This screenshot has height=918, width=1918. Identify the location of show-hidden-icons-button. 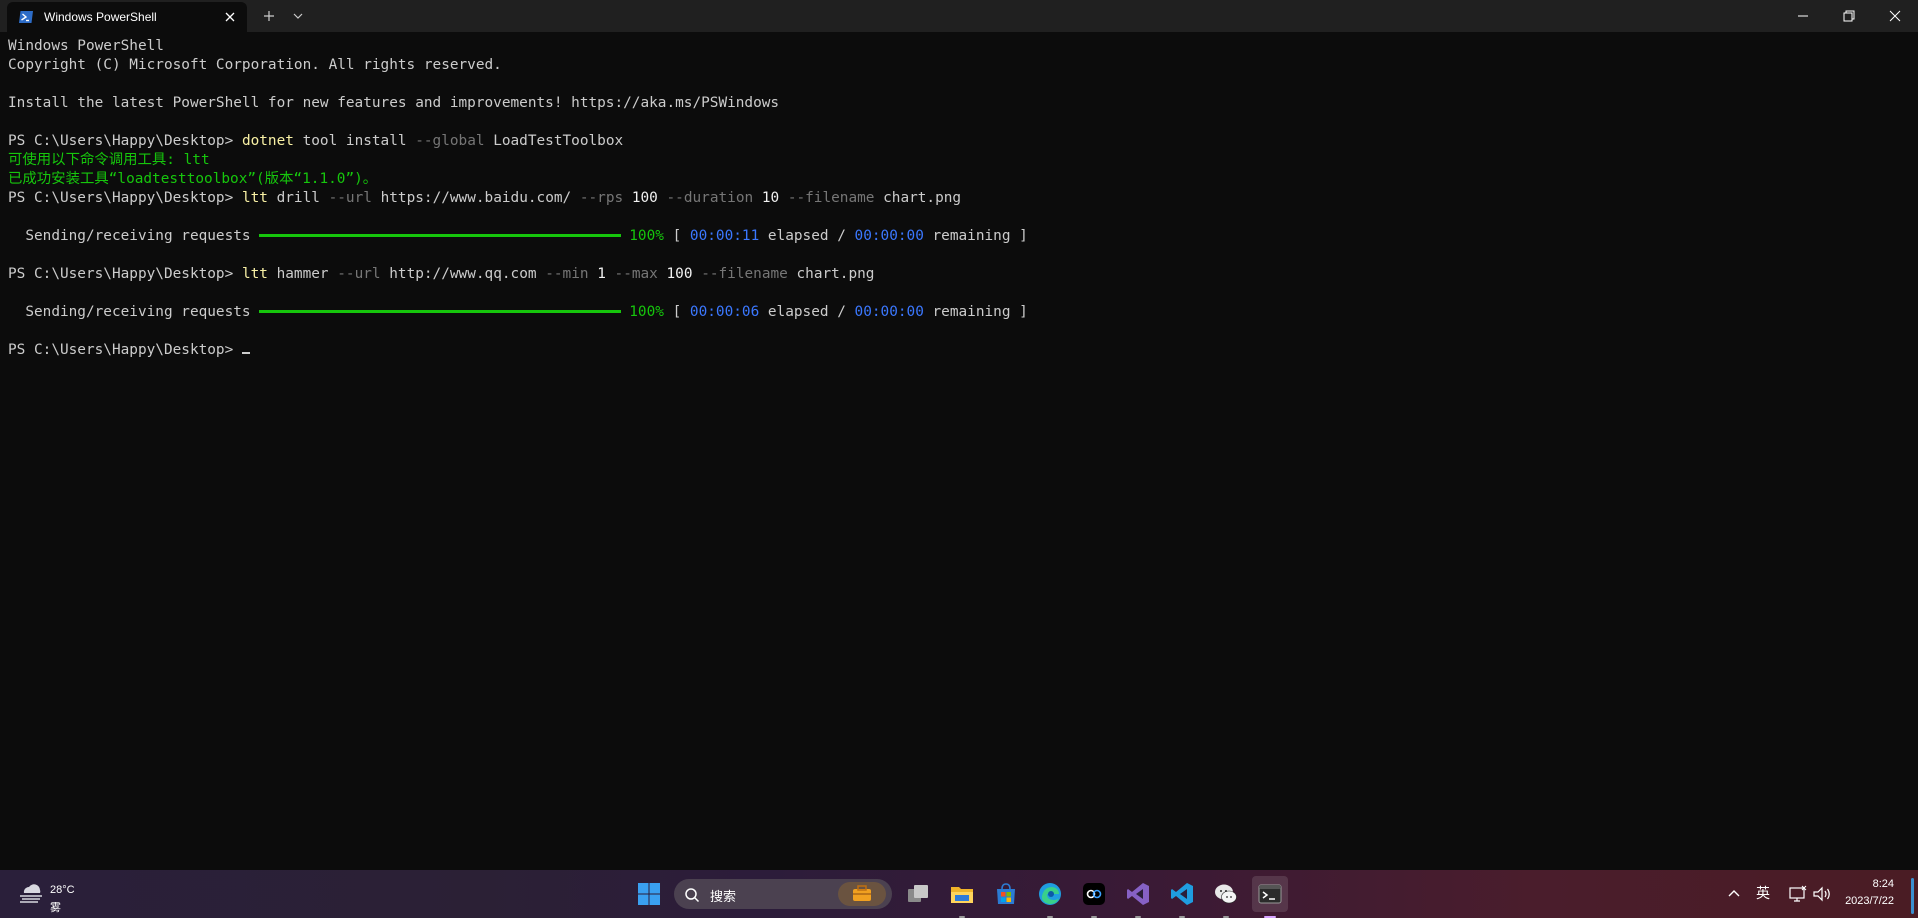
(1734, 894).